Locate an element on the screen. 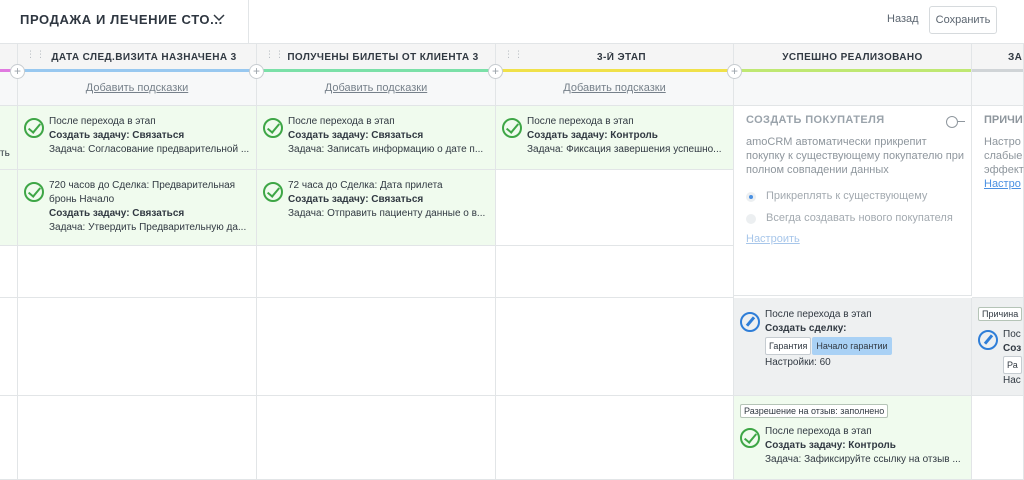 This screenshot has width=1024, height=480. settings-text: Настройки: 60 is located at coordinates (798, 362).